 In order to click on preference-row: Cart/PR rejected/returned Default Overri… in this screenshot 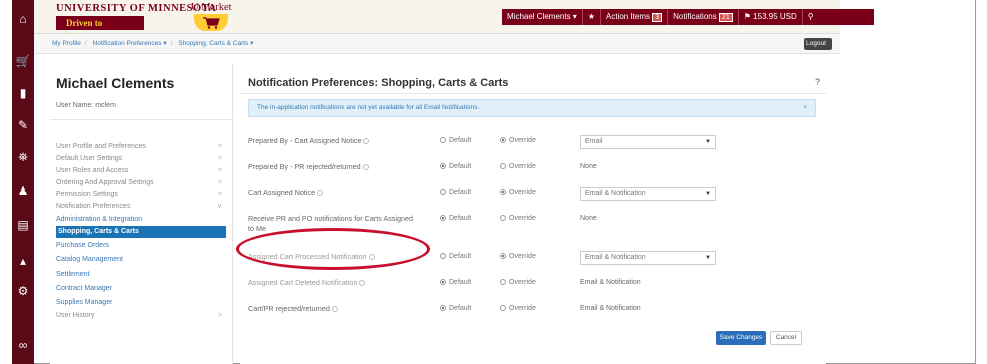, I will do `click(533, 313)`.